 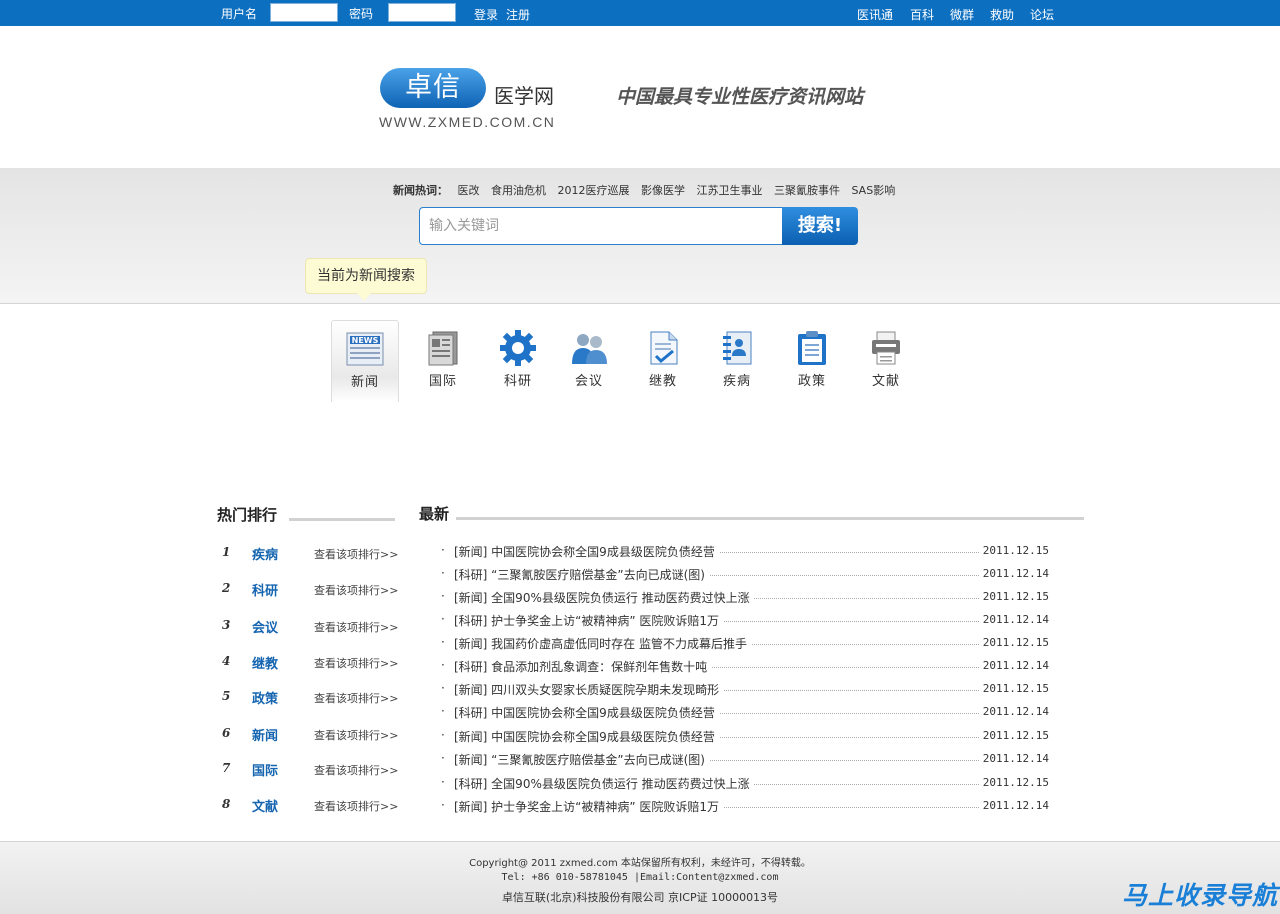 What do you see at coordinates (265, 769) in the screenshot?
I see `rank-category-link: 国际` at bounding box center [265, 769].